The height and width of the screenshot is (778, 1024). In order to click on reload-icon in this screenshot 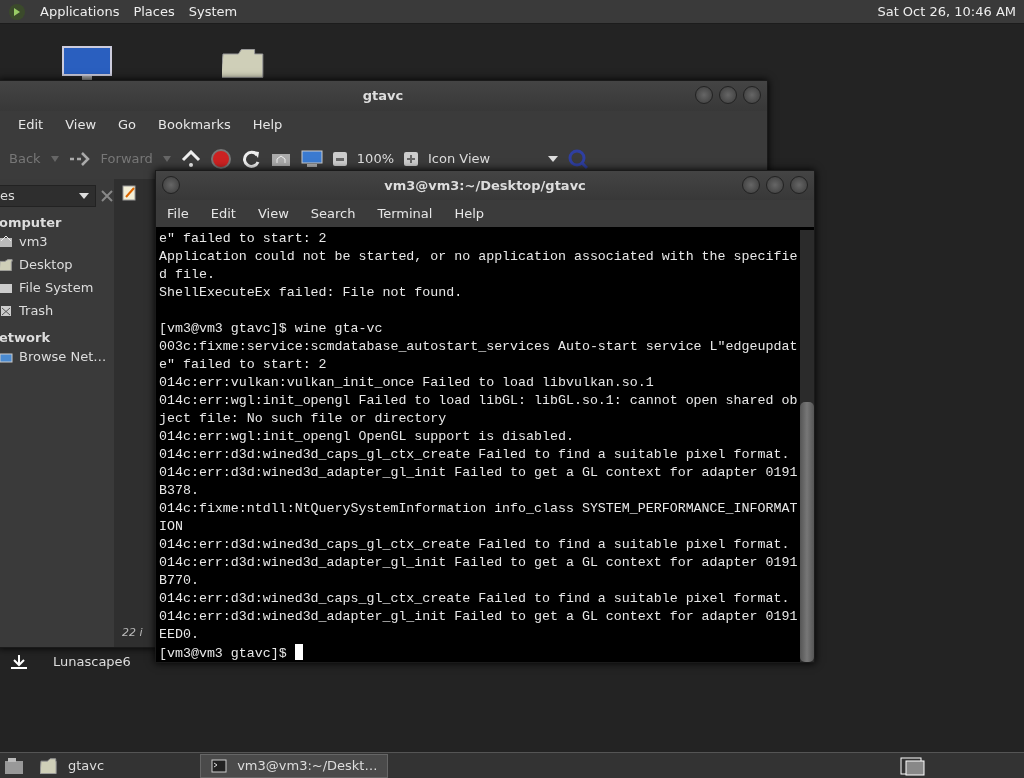, I will do `click(250, 159)`.